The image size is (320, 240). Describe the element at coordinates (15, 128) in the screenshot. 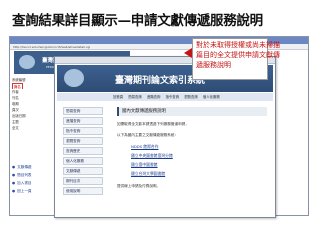

I see `detail-label: 全文` at that location.